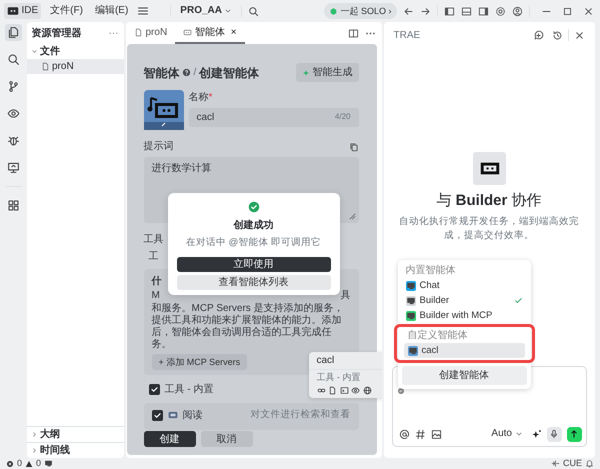 This screenshot has width=600, height=469. Describe the element at coordinates (483, 11) in the screenshot. I see `right-panel-icon` at that location.